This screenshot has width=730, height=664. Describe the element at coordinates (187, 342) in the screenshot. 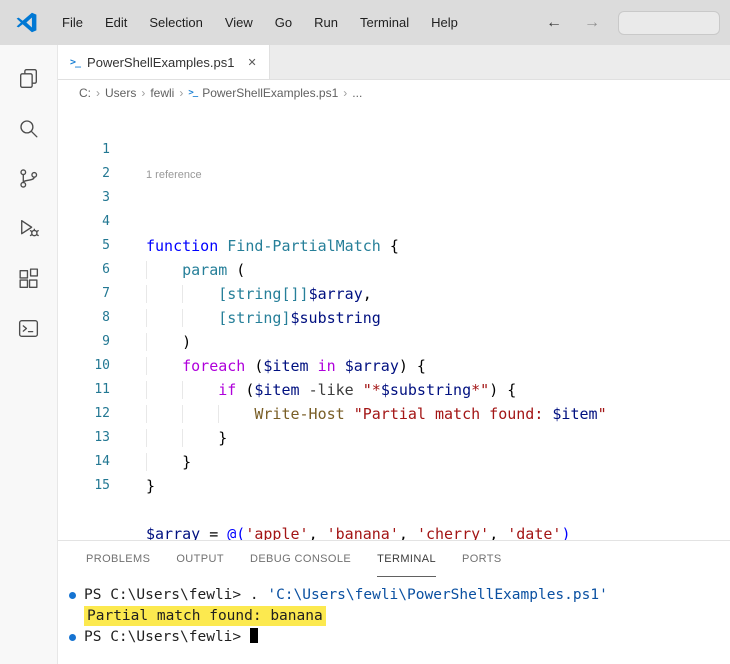

I see `code-token: )` at that location.